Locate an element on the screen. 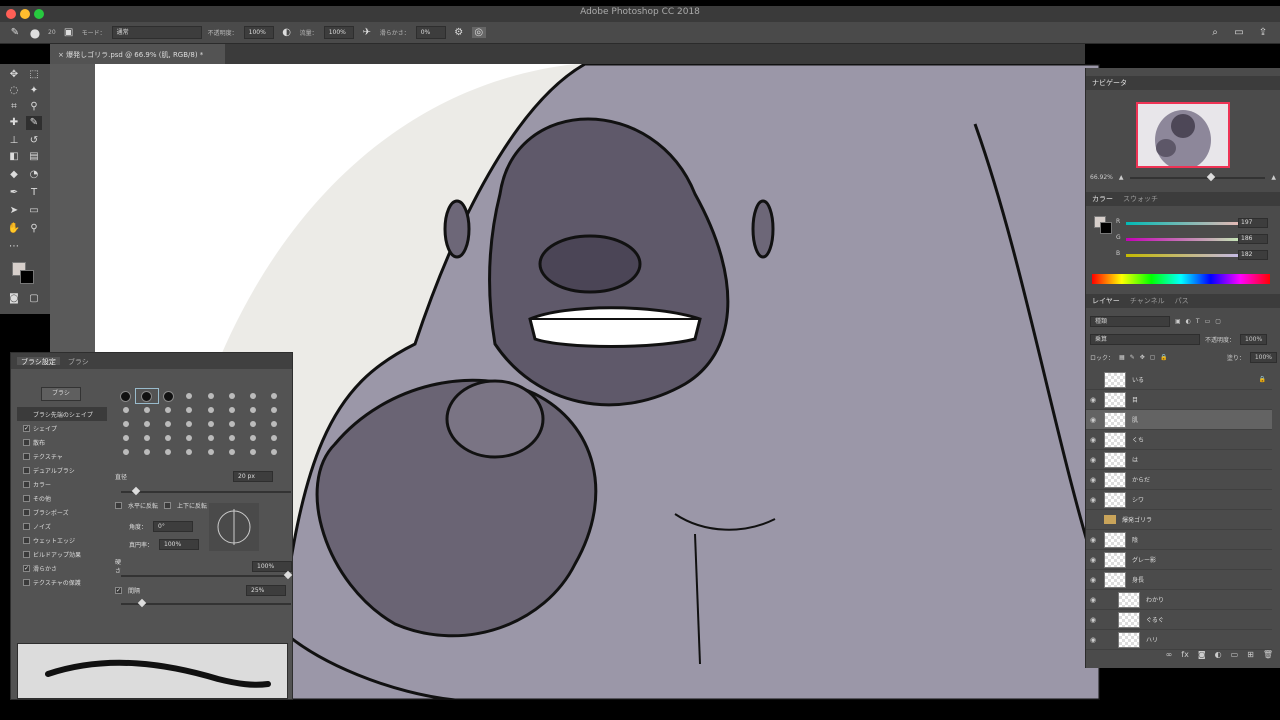 The width and height of the screenshot is (1280, 720). workspace-icon: ▭ is located at coordinates (1239, 32).